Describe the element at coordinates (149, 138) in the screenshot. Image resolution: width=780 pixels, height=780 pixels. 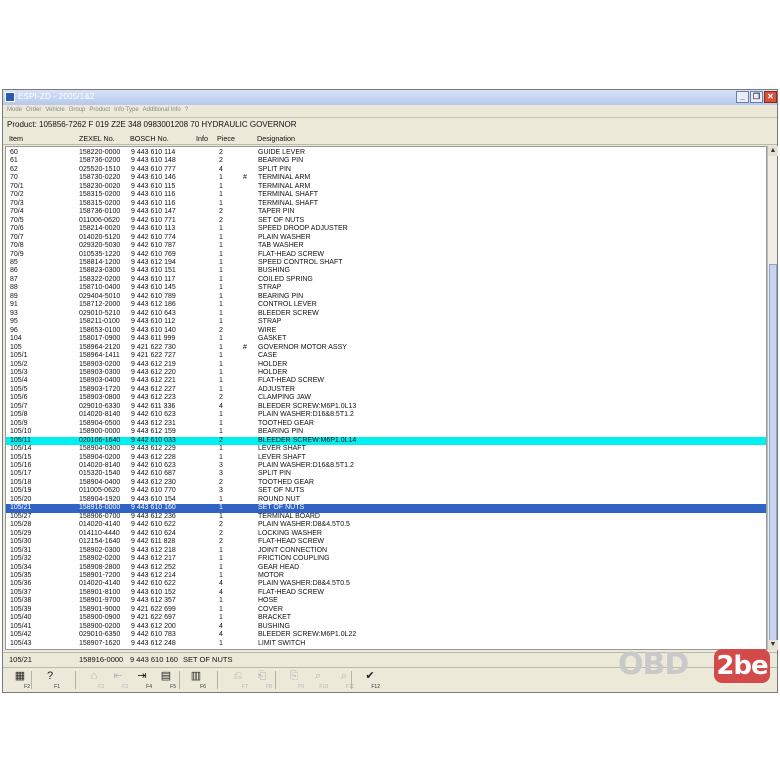
I see `col-bosch-header: BOSCH No.` at that location.